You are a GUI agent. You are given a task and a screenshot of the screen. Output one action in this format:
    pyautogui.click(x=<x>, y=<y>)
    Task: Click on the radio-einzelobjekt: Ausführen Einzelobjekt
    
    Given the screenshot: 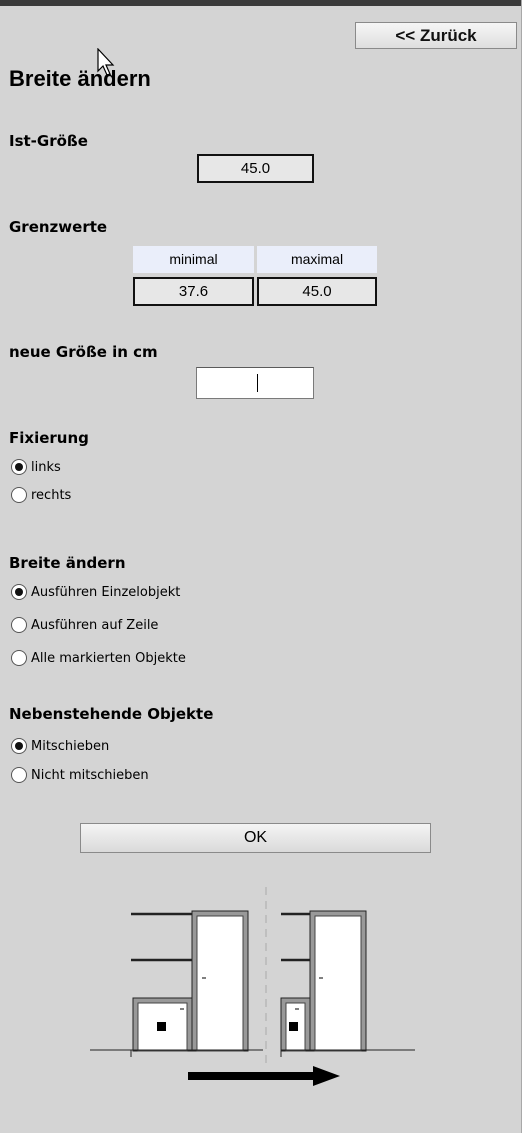 What is the action you would take?
    pyautogui.click(x=95, y=592)
    